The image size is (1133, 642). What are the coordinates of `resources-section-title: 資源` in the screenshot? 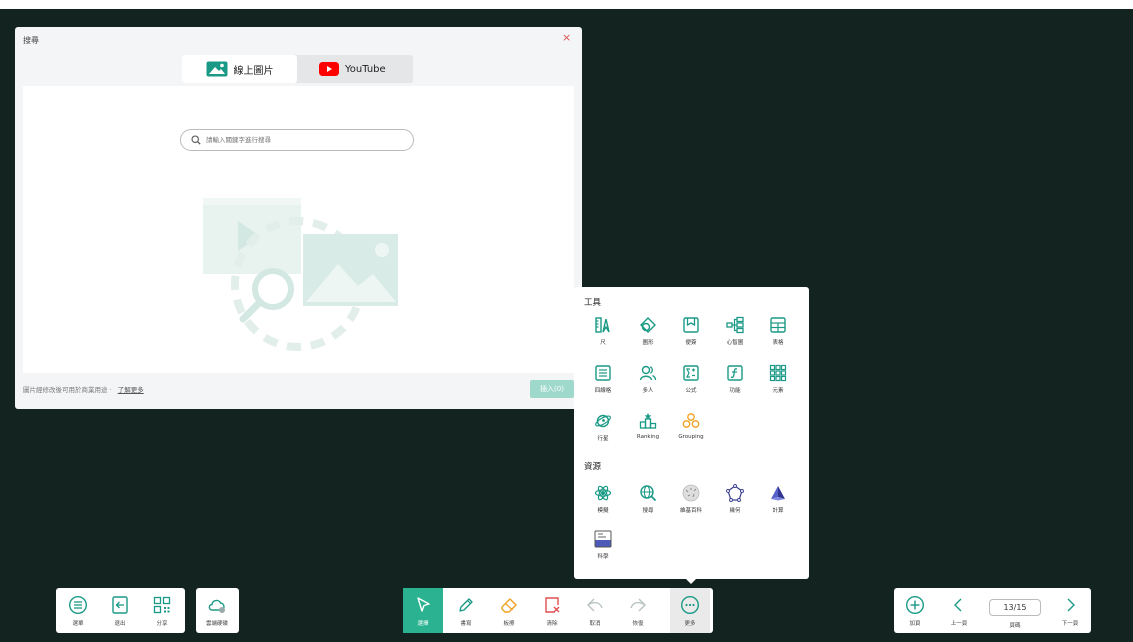 It's located at (593, 467).